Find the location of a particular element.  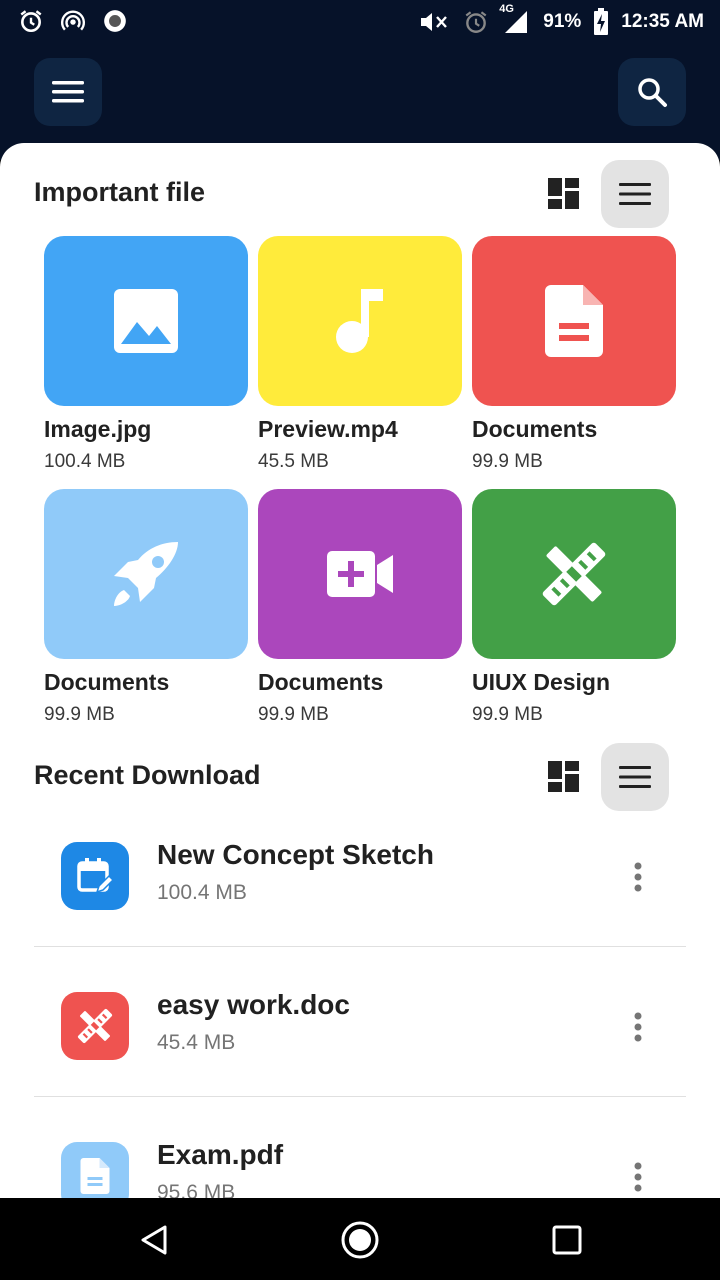

section-title-recent: Recent Download is located at coordinates (147, 775).